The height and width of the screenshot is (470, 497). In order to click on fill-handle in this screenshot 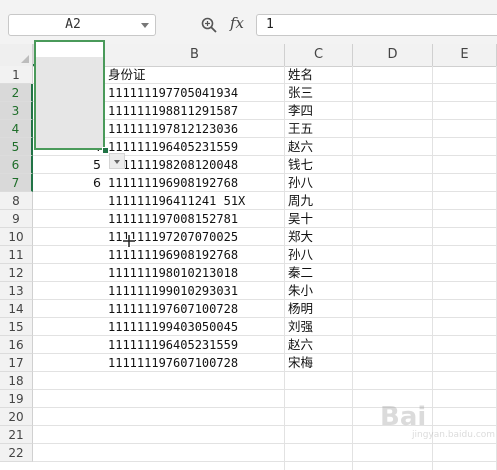, I will do `click(105, 150)`.